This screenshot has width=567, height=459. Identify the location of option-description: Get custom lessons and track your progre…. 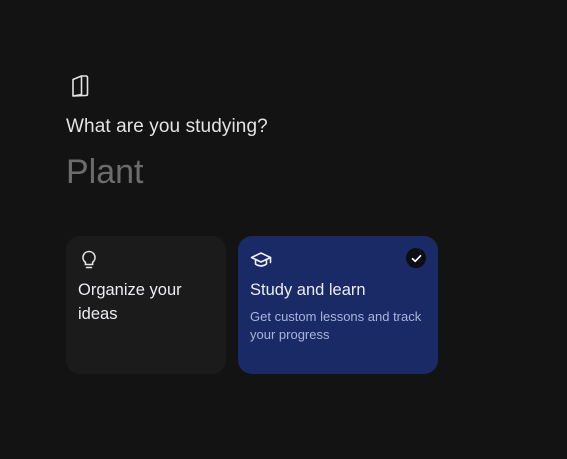
(336, 325).